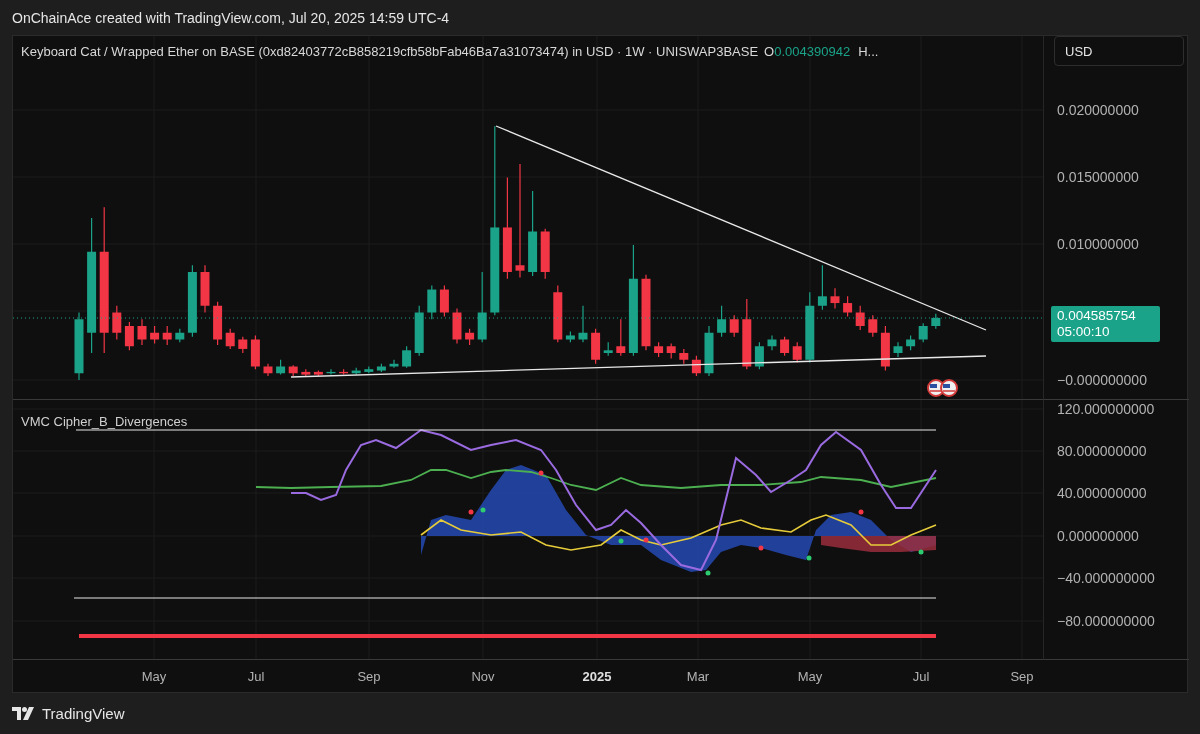  I want to click on bar-countdown: 05:00:10, so click(1084, 332).